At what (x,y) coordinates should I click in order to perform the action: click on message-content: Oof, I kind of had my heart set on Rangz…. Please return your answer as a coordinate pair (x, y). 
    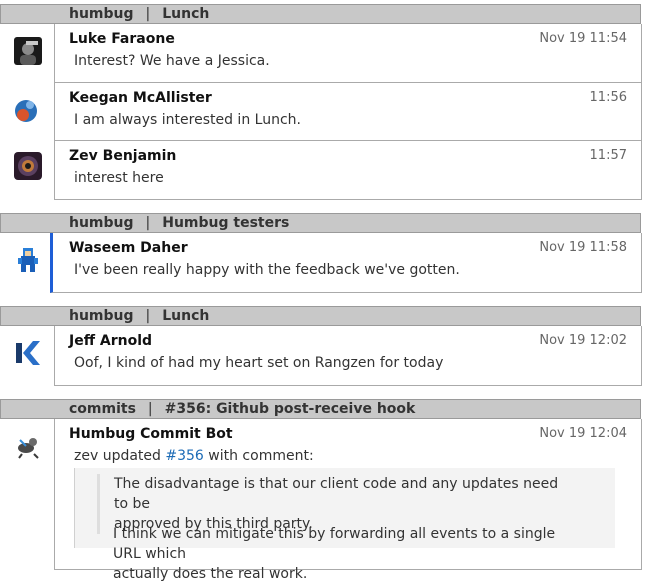
    Looking at the image, I should click on (259, 363).